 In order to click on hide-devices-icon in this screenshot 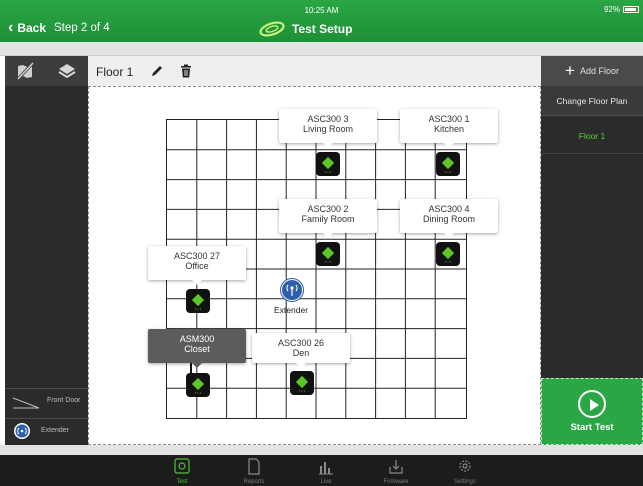, I will do `click(25, 71)`.